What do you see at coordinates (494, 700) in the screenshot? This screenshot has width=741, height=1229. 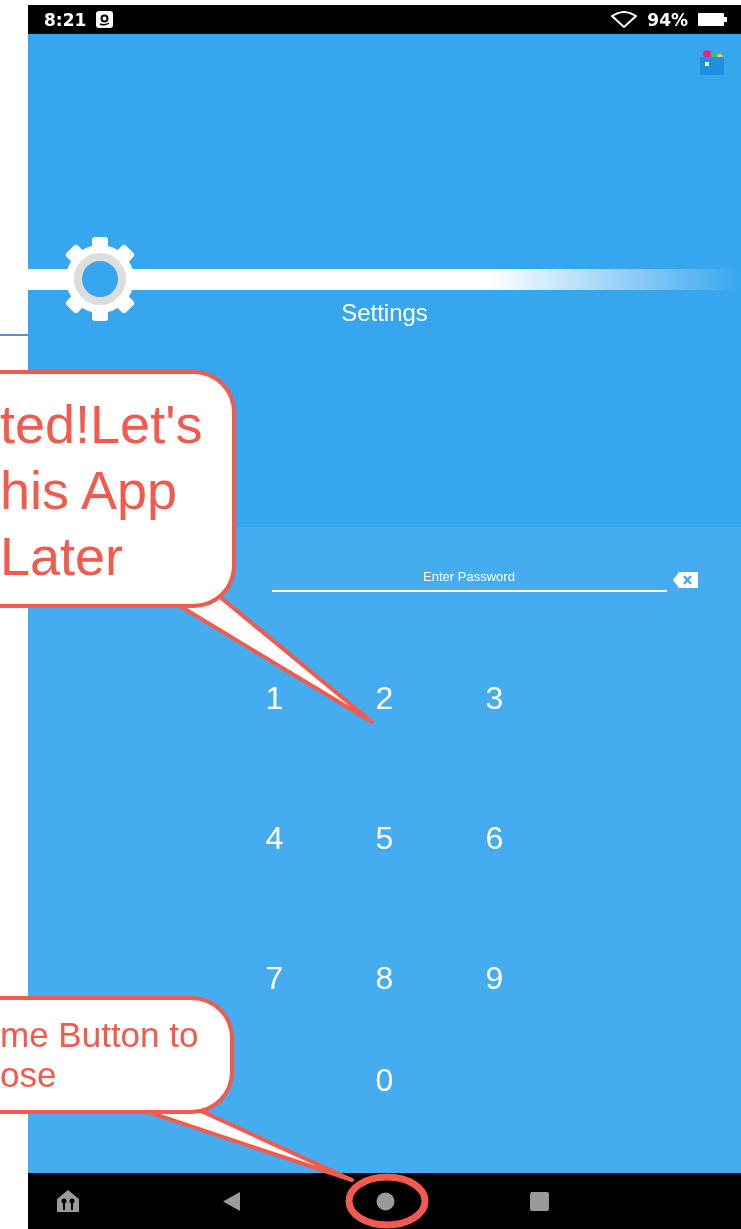 I see `keypad-key: 3` at bounding box center [494, 700].